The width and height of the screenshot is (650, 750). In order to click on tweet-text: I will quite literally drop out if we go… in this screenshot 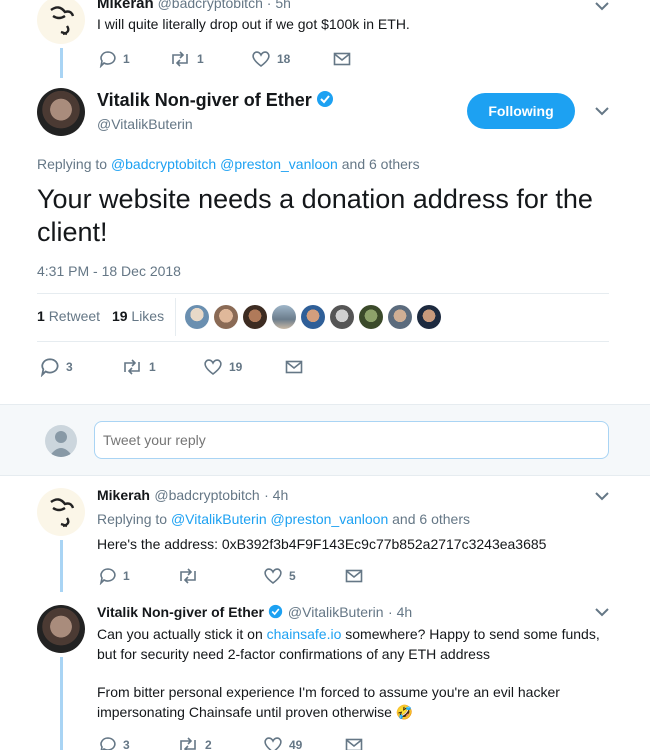, I will do `click(253, 24)`.